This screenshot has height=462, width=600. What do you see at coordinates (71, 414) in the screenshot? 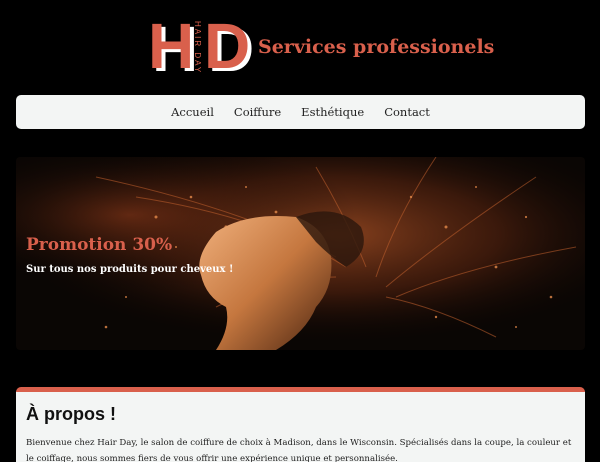
I see `about-heading: À propos !` at bounding box center [71, 414].